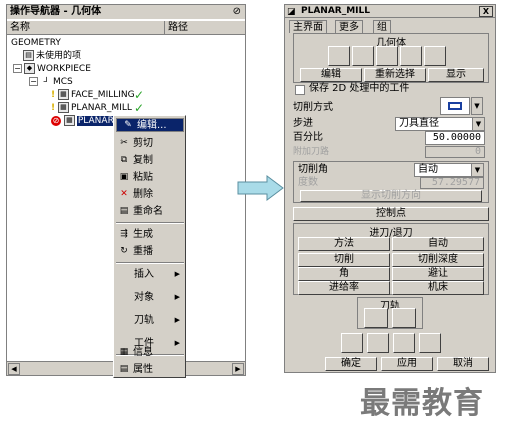 The height and width of the screenshot is (433, 513). Describe the element at coordinates (128, 125) in the screenshot. I see `edit-icon: ✎` at that location.